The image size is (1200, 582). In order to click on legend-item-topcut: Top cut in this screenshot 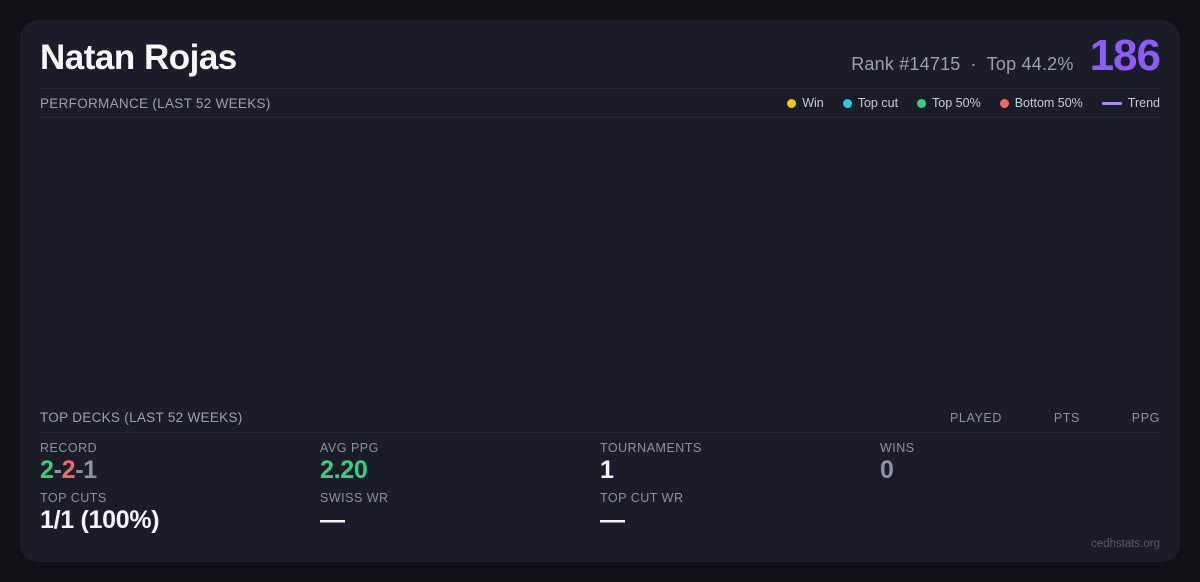, I will do `click(870, 103)`.